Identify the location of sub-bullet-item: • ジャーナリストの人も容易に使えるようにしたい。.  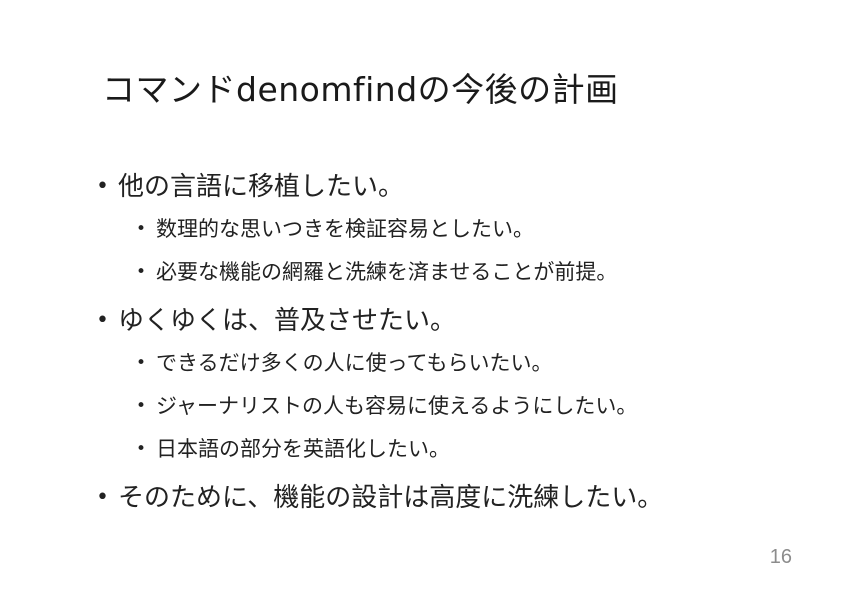
(456, 406).